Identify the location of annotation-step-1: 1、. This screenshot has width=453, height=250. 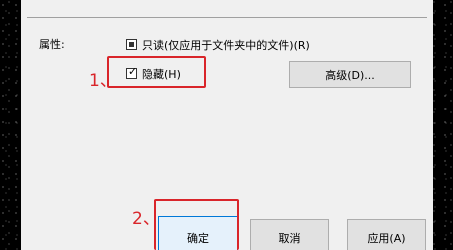
(103, 81).